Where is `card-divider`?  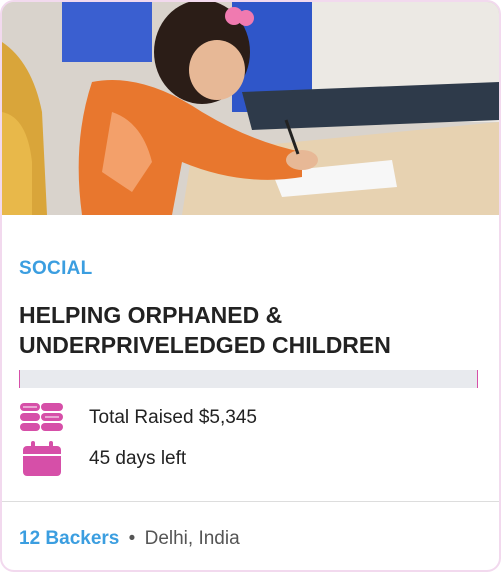
card-divider is located at coordinates (250, 501).